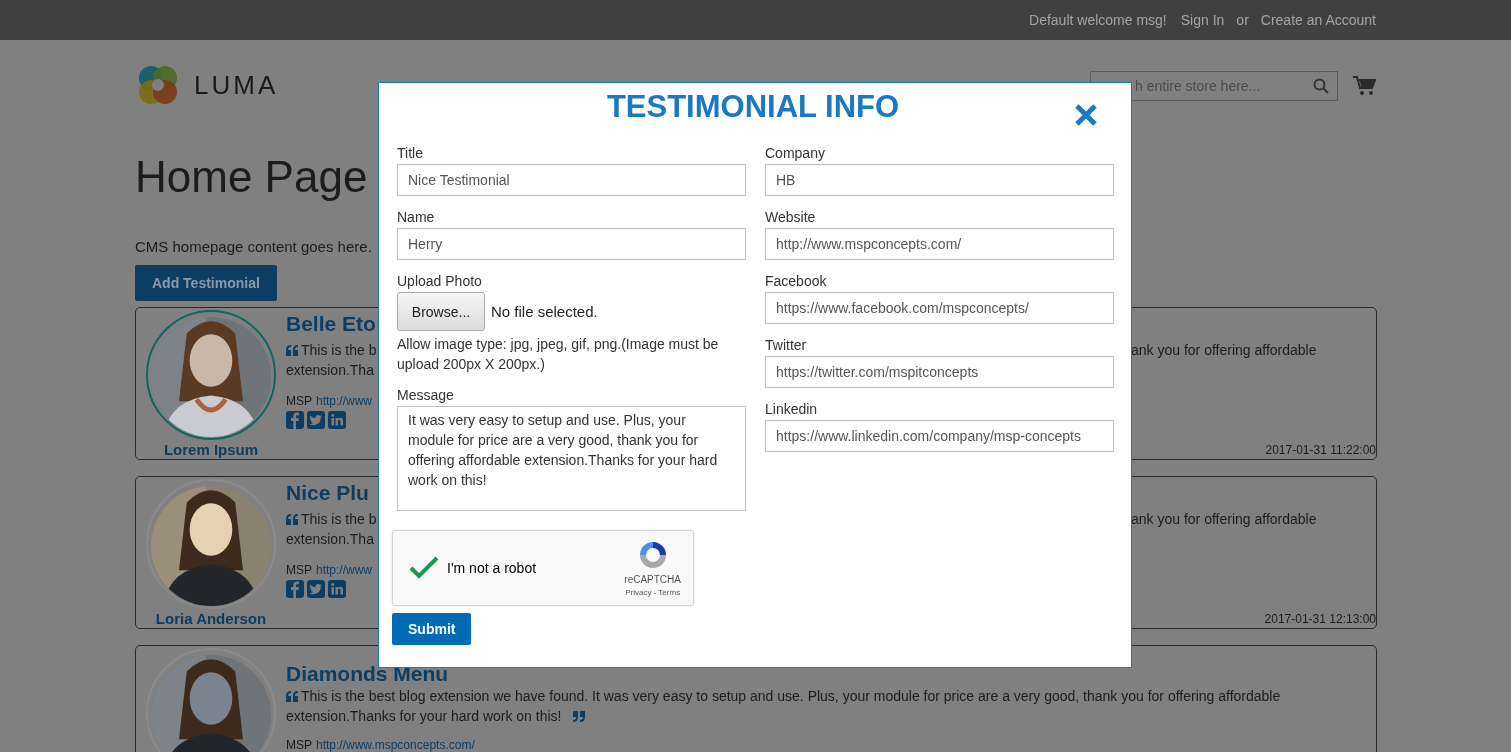 This screenshot has width=1511, height=752. I want to click on testimonial-title: Diamonds Menu, so click(367, 673).